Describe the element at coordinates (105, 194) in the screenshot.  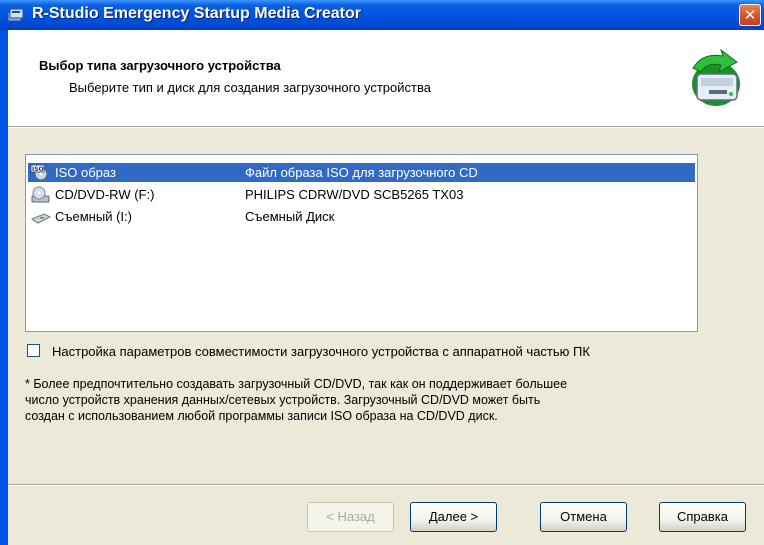
I see `device-name: CD/DVD-RW (F:)` at that location.